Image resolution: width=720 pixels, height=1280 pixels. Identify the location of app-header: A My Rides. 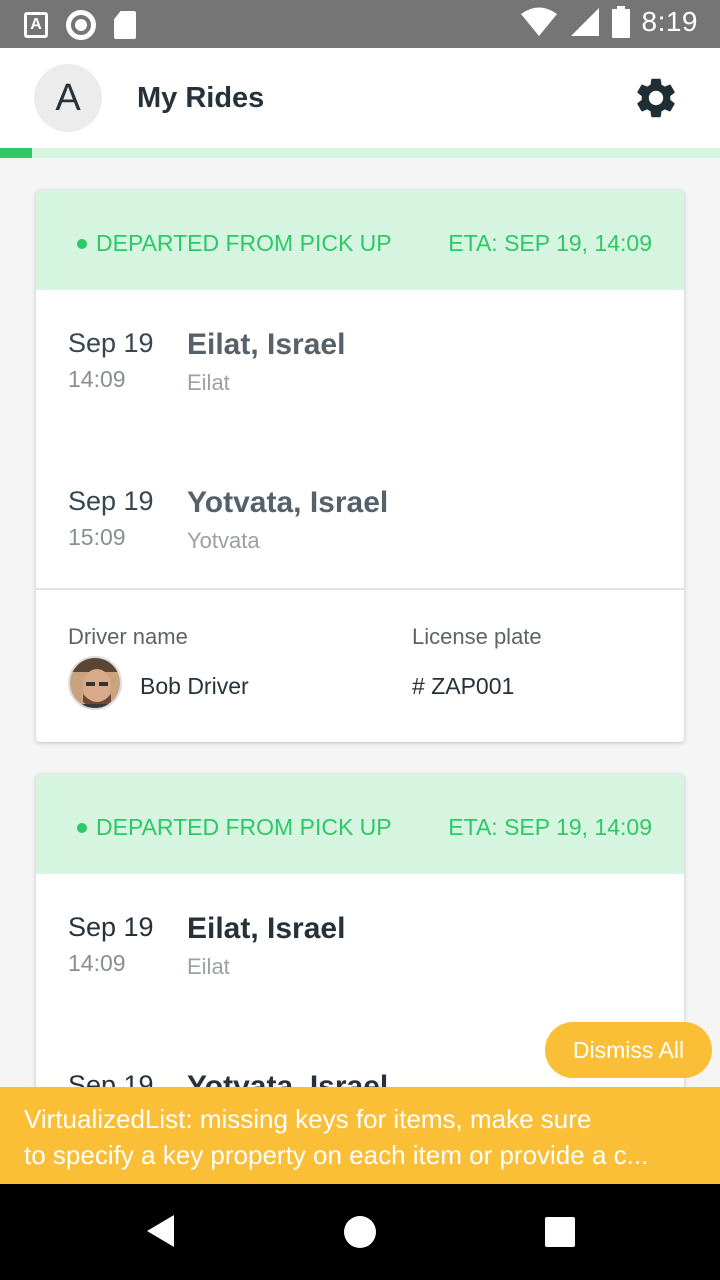
(360, 98).